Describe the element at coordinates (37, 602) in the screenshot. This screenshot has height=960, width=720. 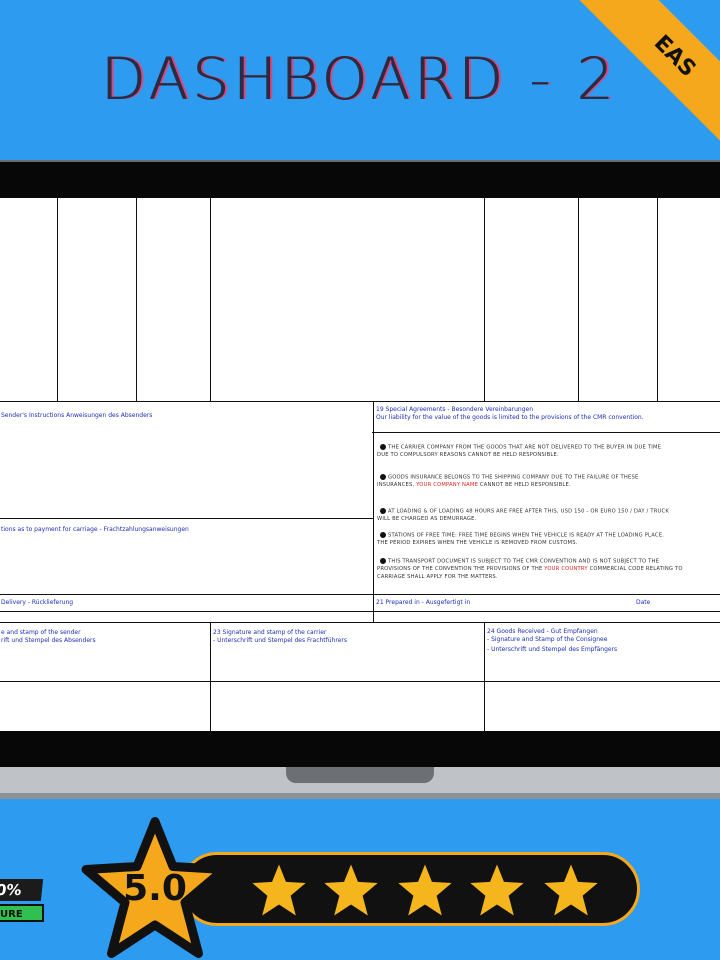
I see `delivery-label: Delivery - Rücklieferung` at that location.